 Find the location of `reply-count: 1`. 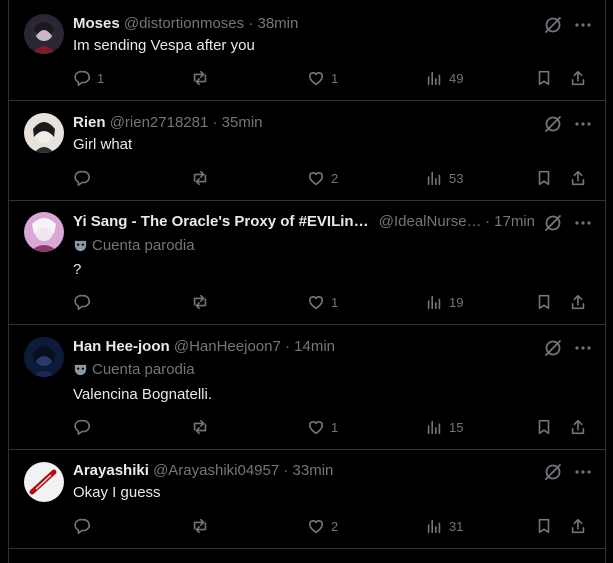

reply-count: 1 is located at coordinates (101, 78).